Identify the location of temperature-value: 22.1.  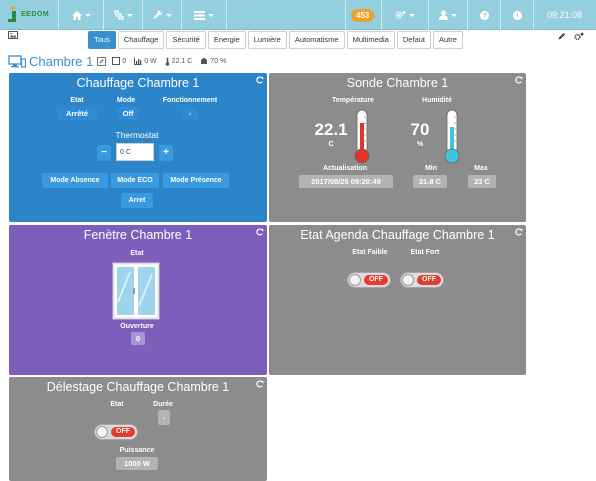
(331, 129).